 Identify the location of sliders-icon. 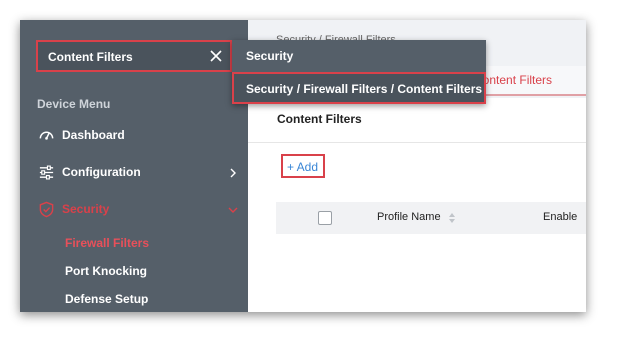
(46, 172).